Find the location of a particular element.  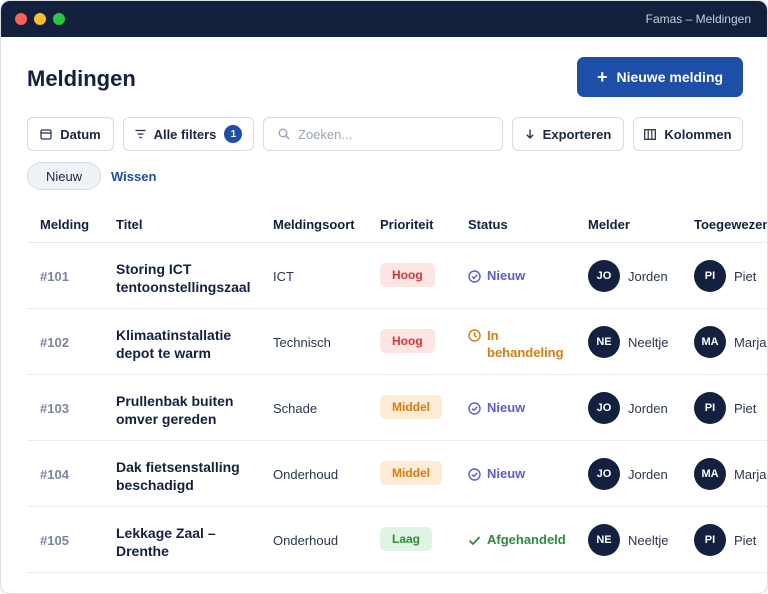

columns-icon is located at coordinates (650, 134).